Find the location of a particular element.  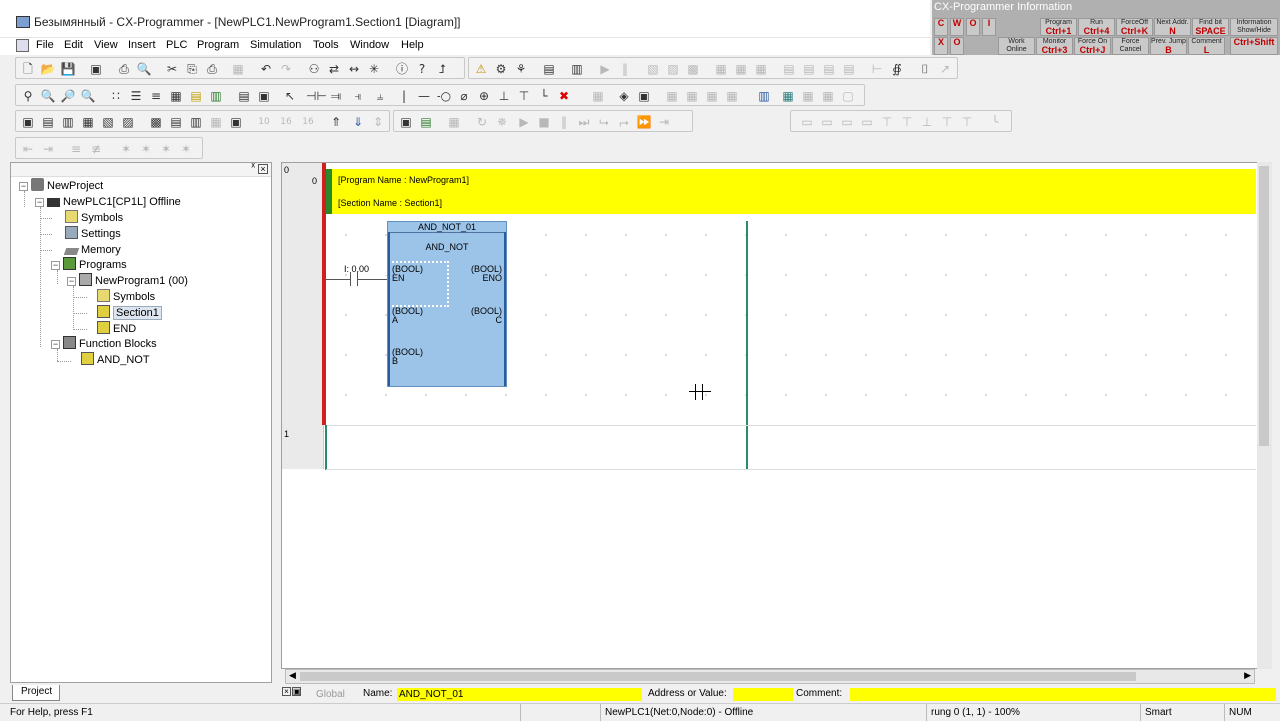

replace-icon: ⇄ is located at coordinates (334, 69).